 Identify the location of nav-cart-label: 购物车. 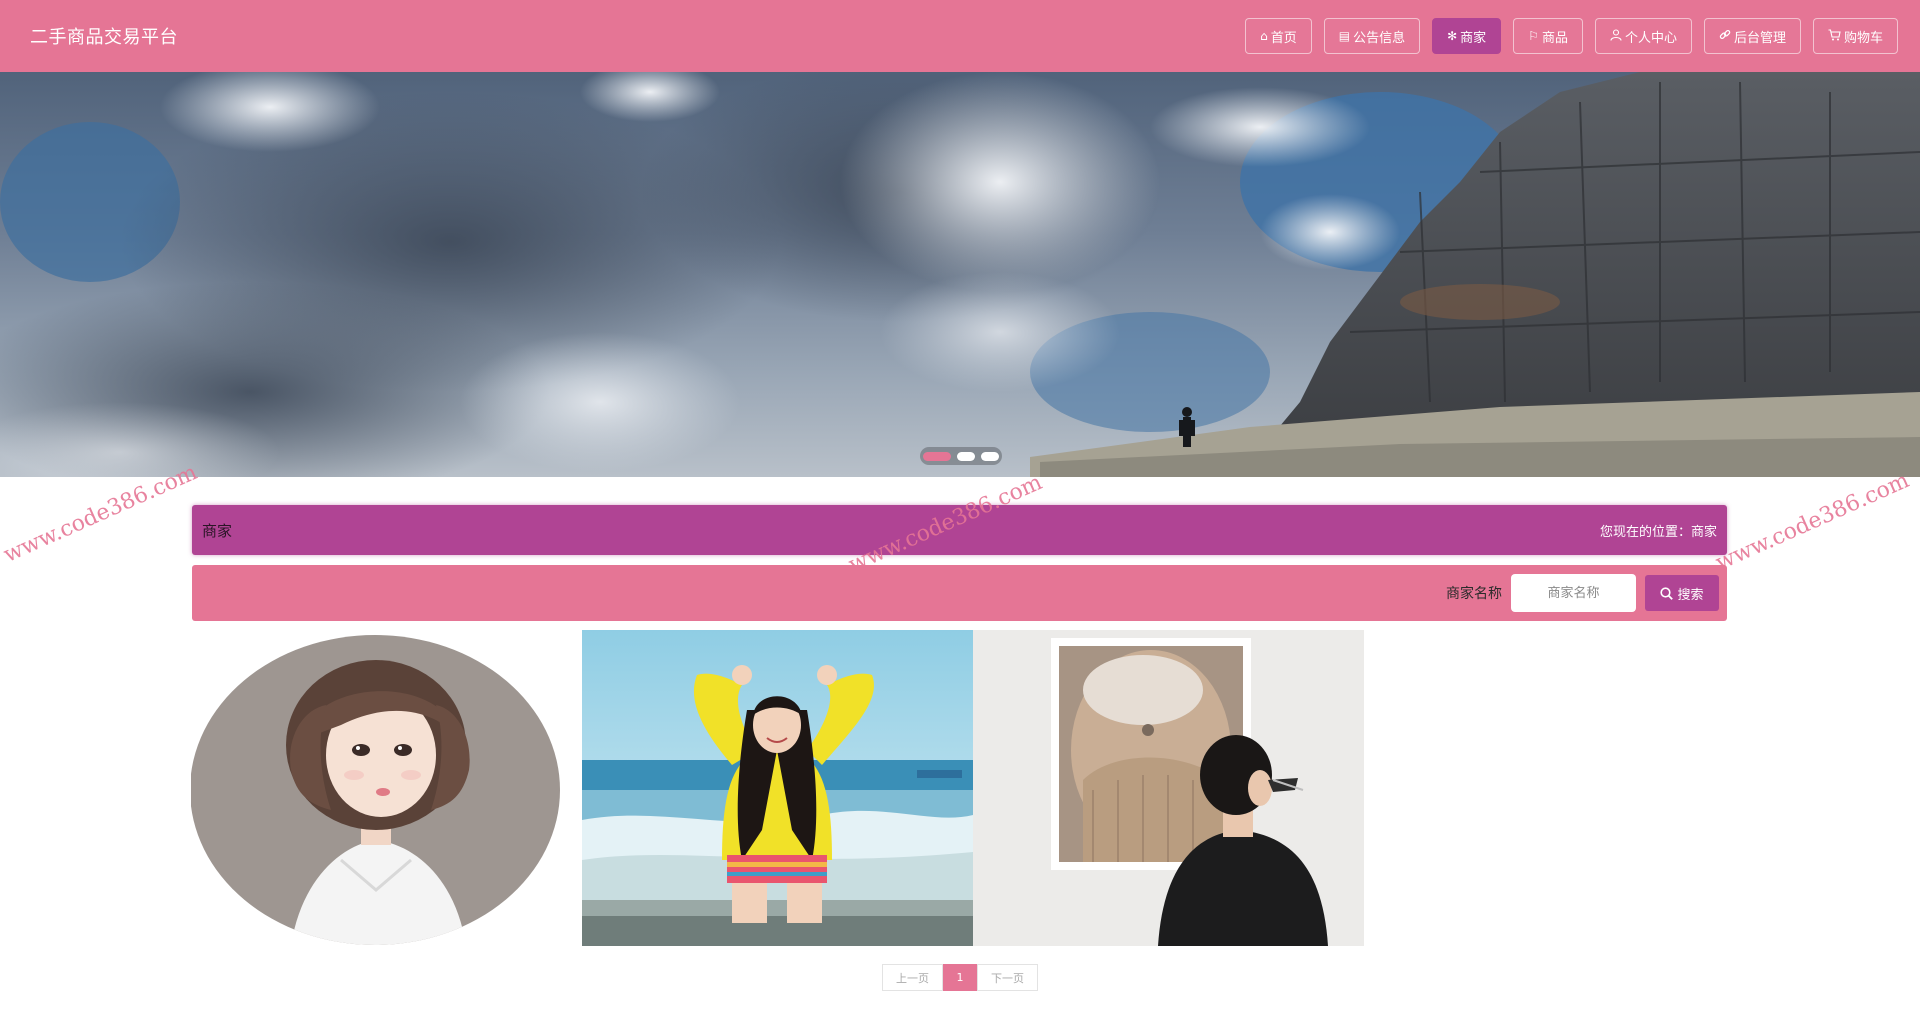
(1863, 38).